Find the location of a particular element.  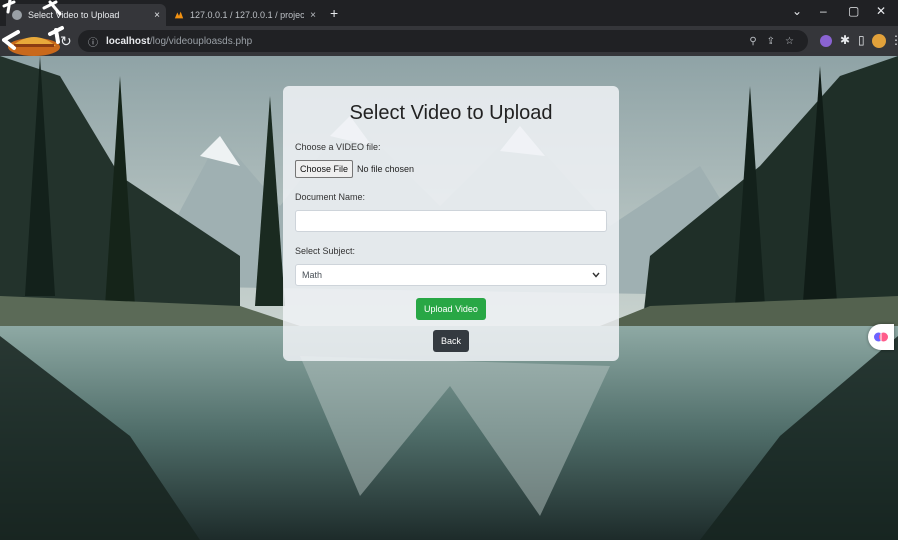

back-button-wrap: Back is located at coordinates (451, 336).